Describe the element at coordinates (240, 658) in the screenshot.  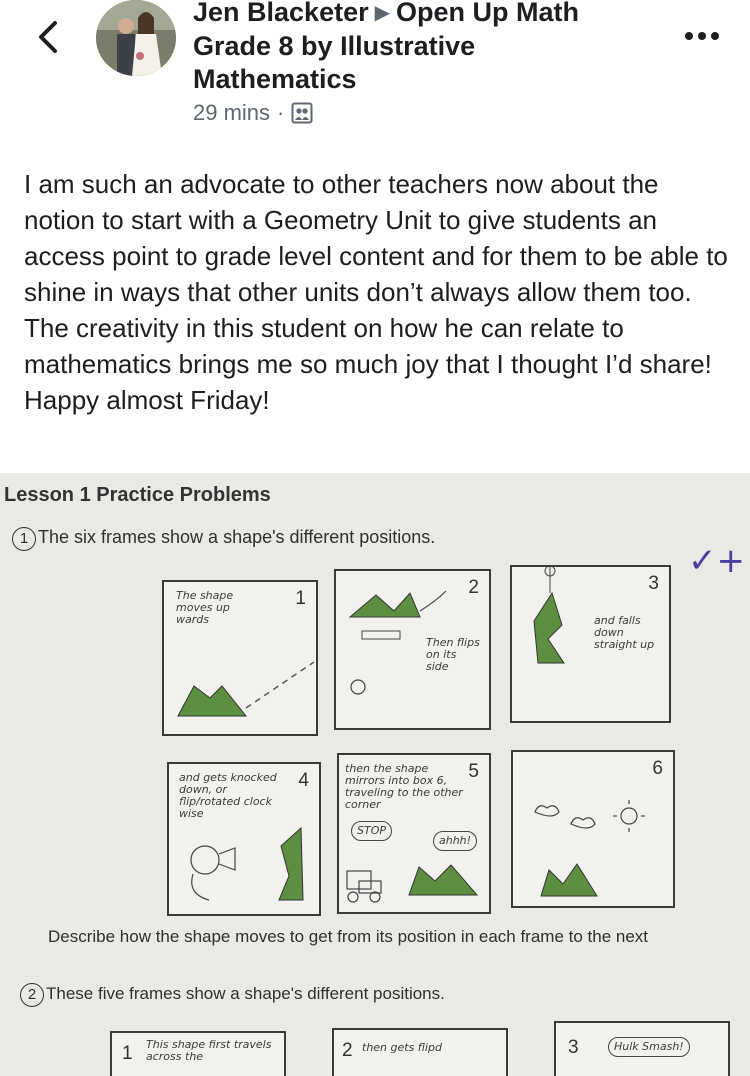
I see `frame-1: 1 The shape moves up wards` at that location.